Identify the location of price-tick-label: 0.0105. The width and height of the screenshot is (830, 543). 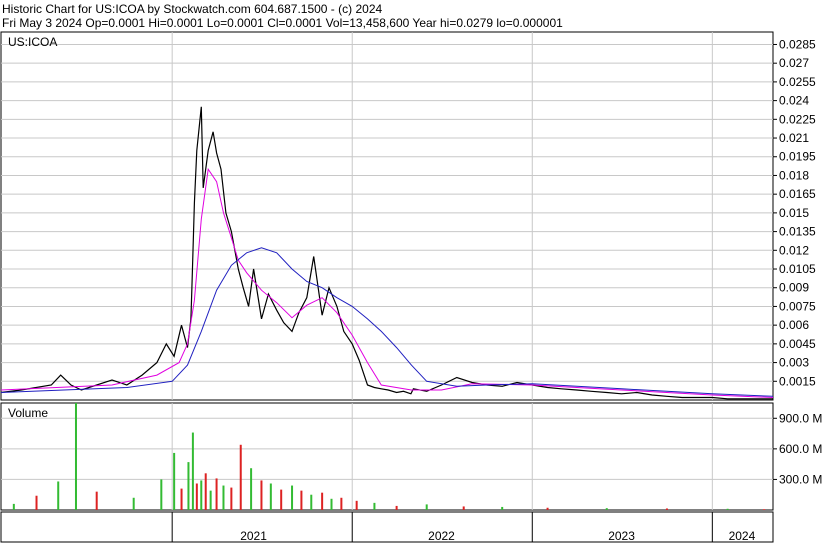
(797, 269).